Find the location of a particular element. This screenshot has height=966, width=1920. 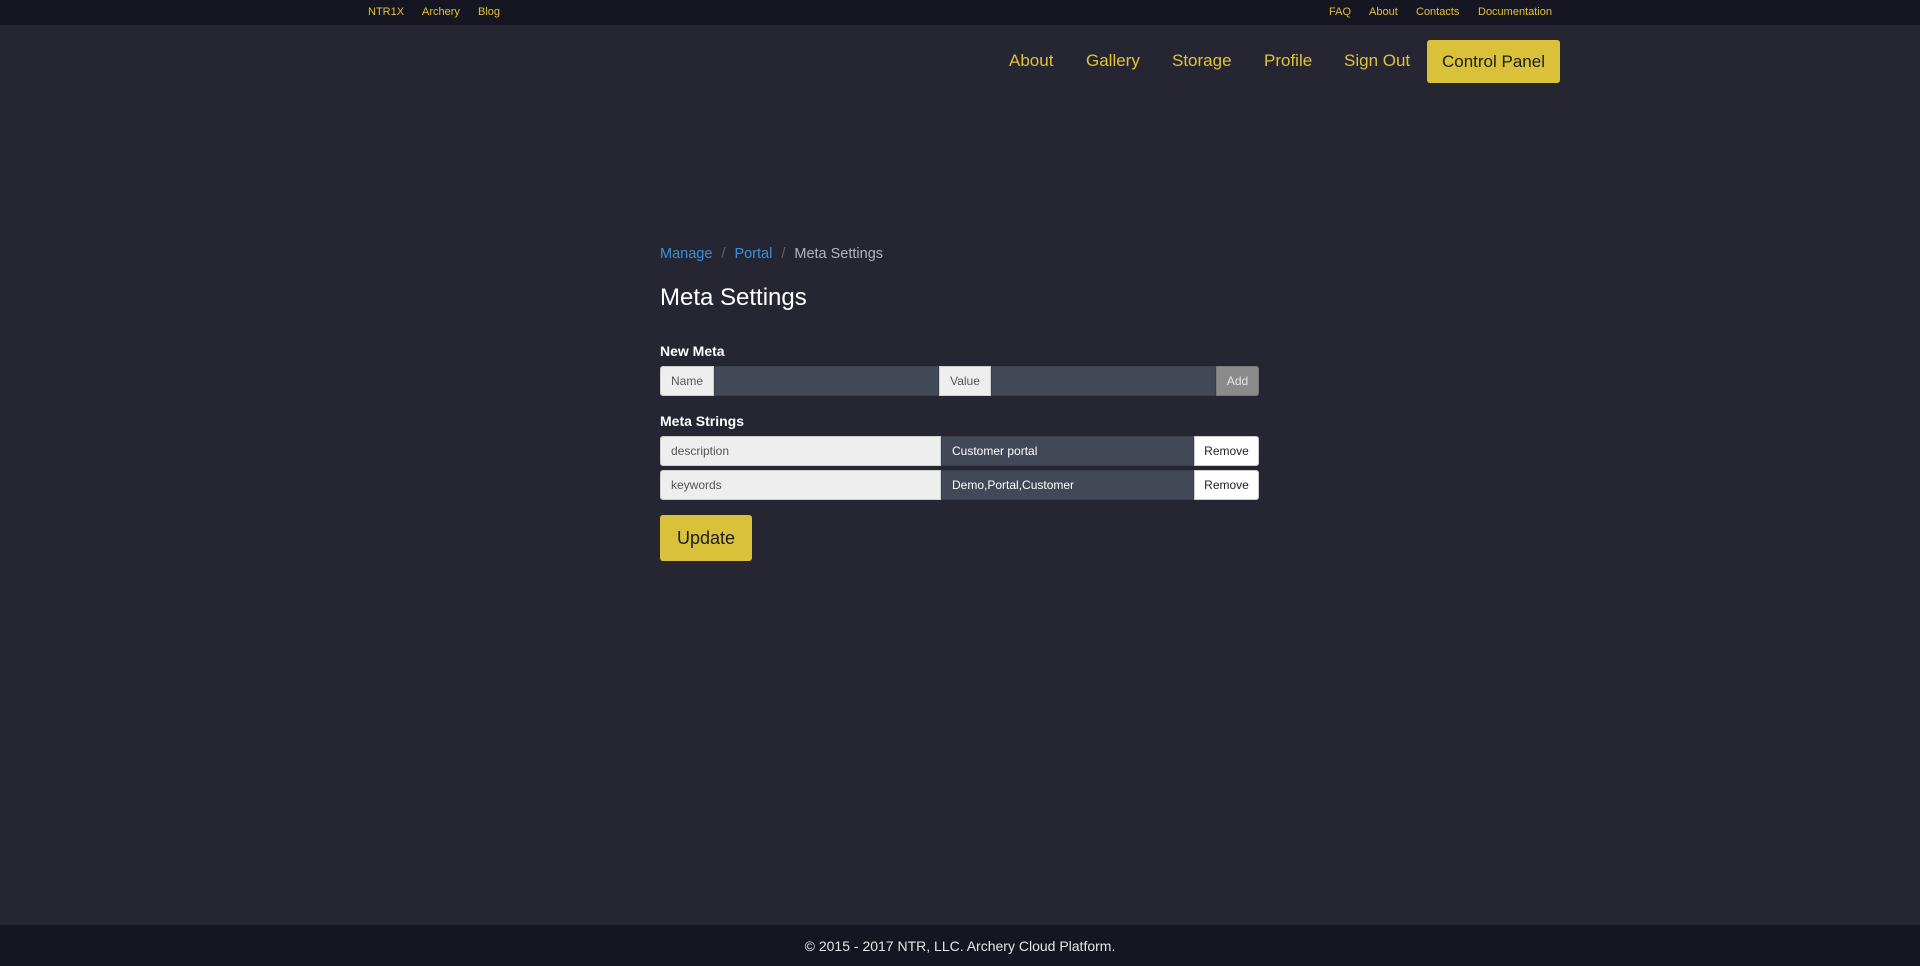

nav-storage: Storage is located at coordinates (1202, 61).